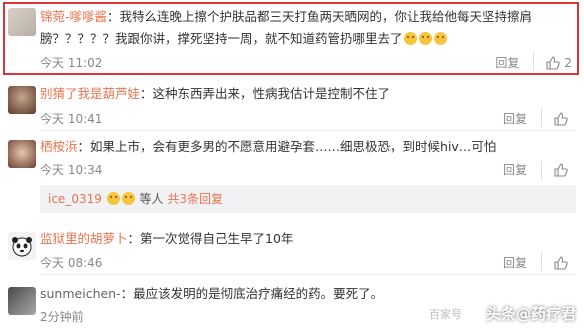 The width and height of the screenshot is (584, 330). I want to click on watermark: 头条@药疗君, so click(530, 314).